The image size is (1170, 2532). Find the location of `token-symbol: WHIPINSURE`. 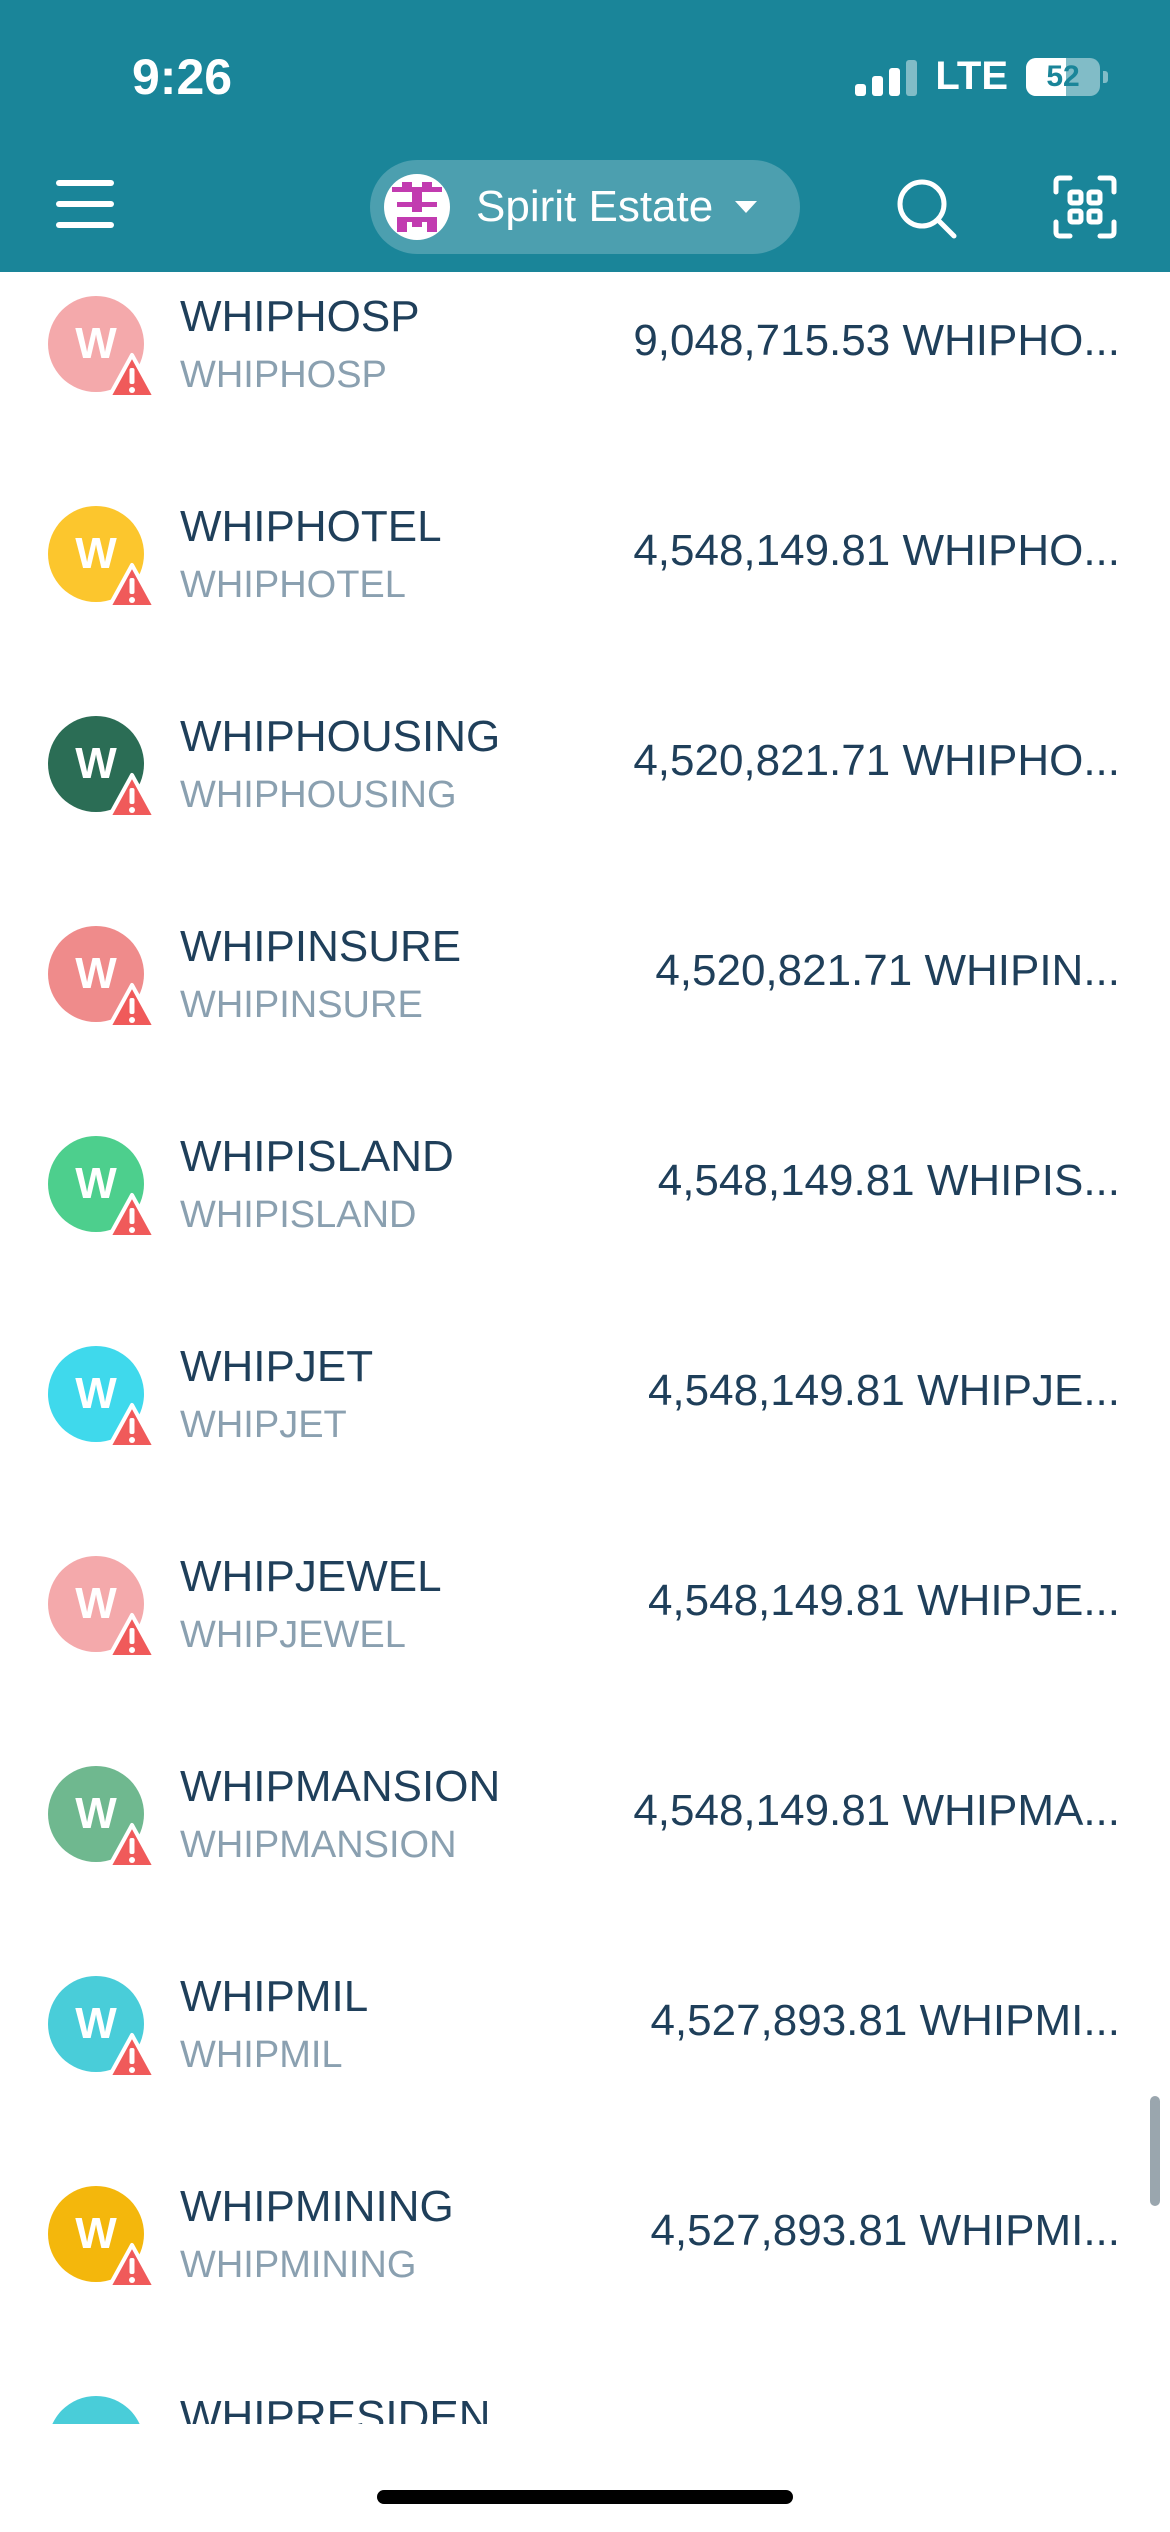

token-symbol: WHIPINSURE is located at coordinates (321, 946).